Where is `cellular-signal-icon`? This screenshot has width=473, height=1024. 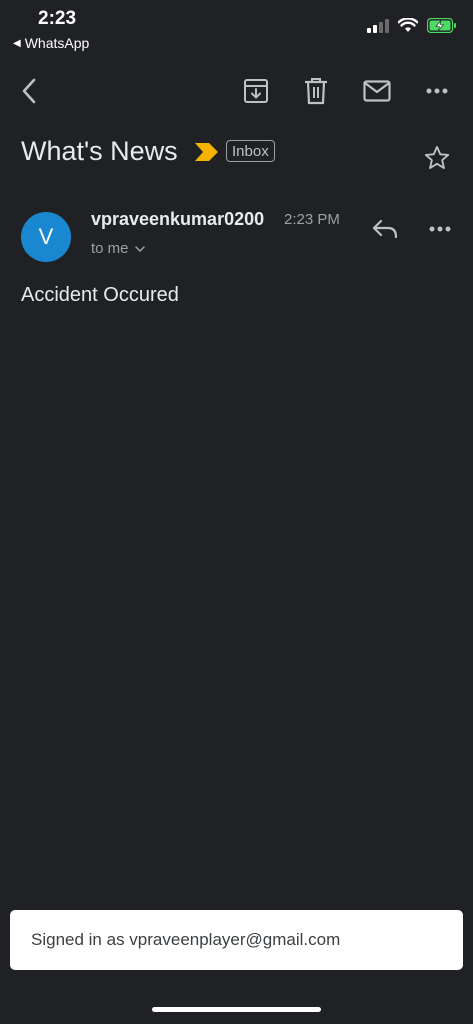 cellular-signal-icon is located at coordinates (378, 25).